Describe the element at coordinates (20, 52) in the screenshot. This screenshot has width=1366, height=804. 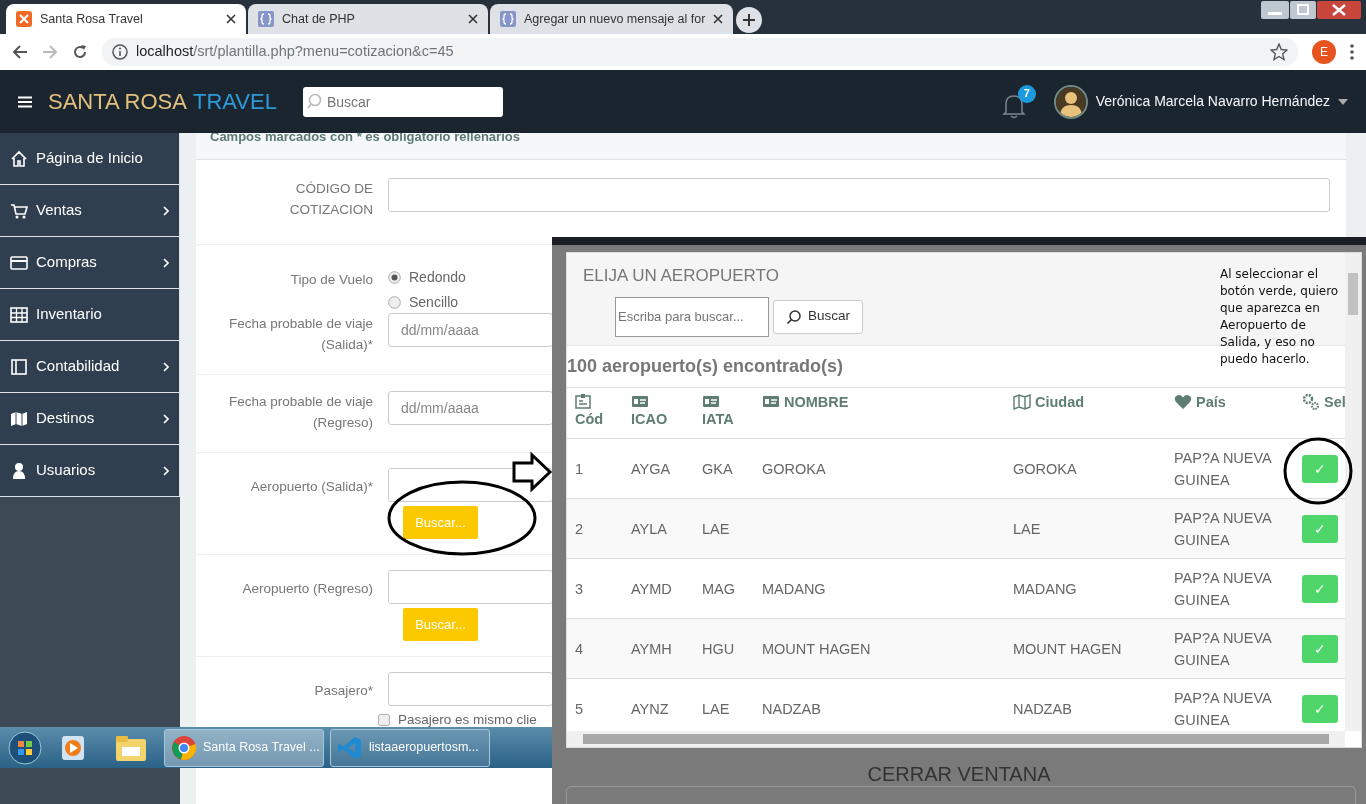
I see `back-icon` at that location.